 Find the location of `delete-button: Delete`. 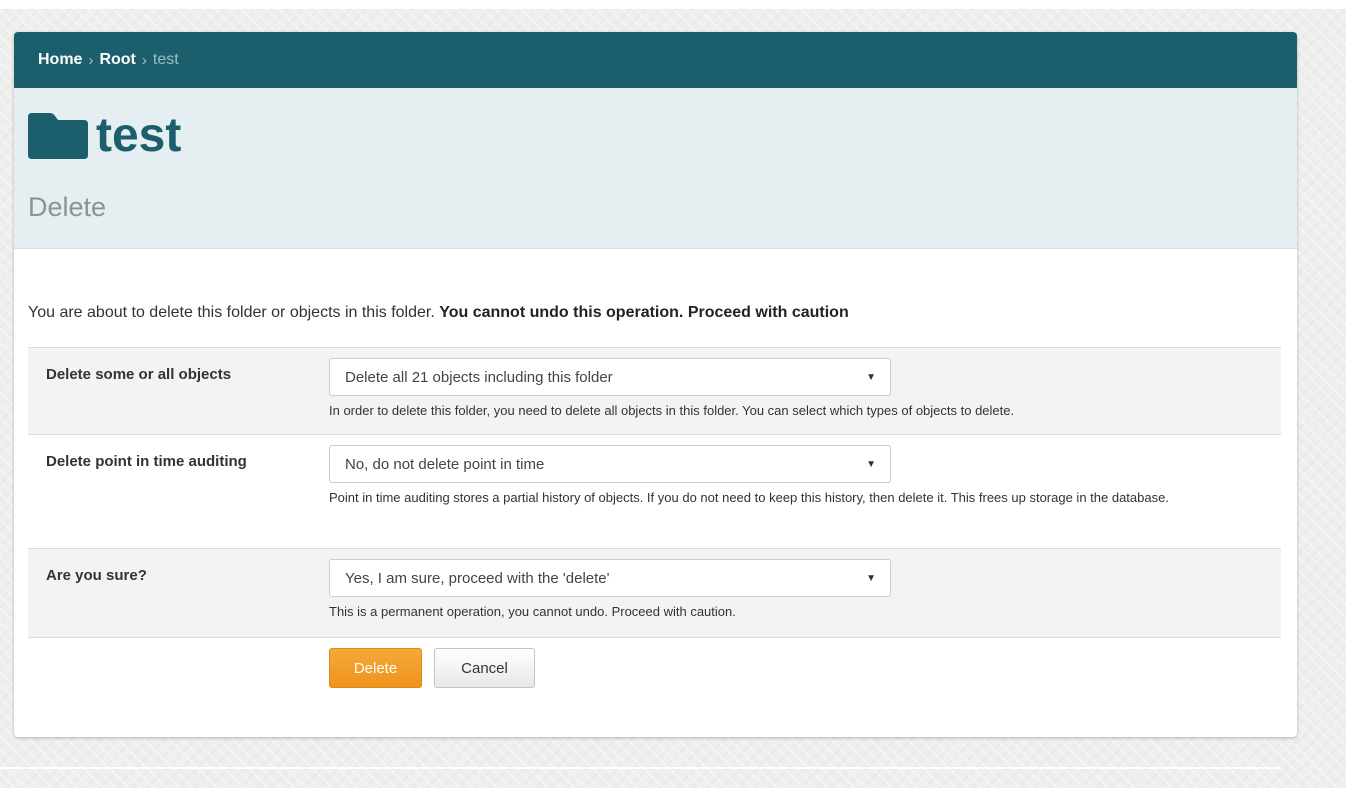

delete-button: Delete is located at coordinates (375, 668).